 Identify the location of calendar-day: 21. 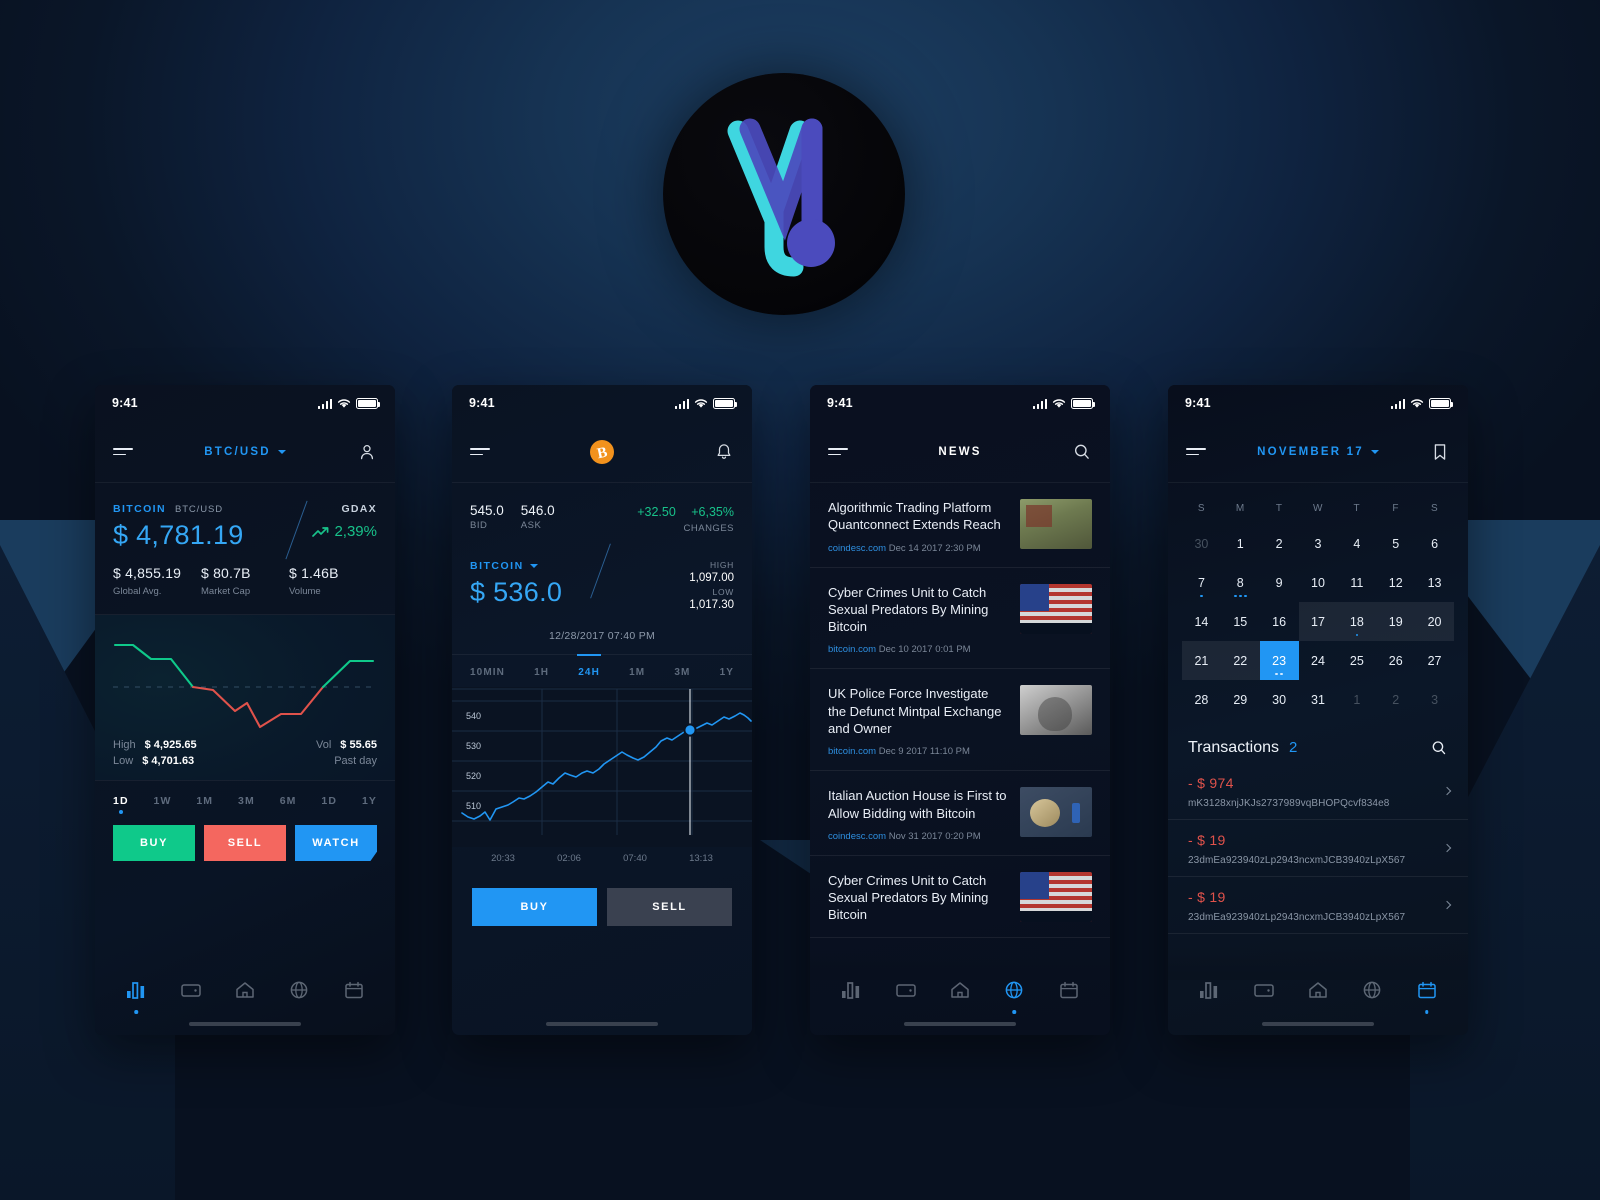
(1201, 660).